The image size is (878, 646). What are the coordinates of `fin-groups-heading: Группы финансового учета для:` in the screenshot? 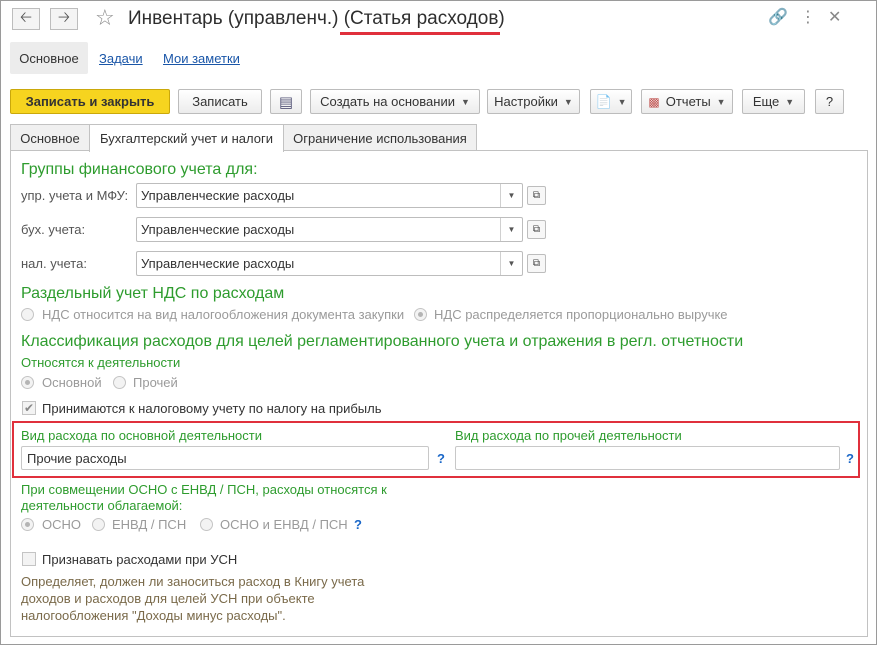 It's located at (139, 169).